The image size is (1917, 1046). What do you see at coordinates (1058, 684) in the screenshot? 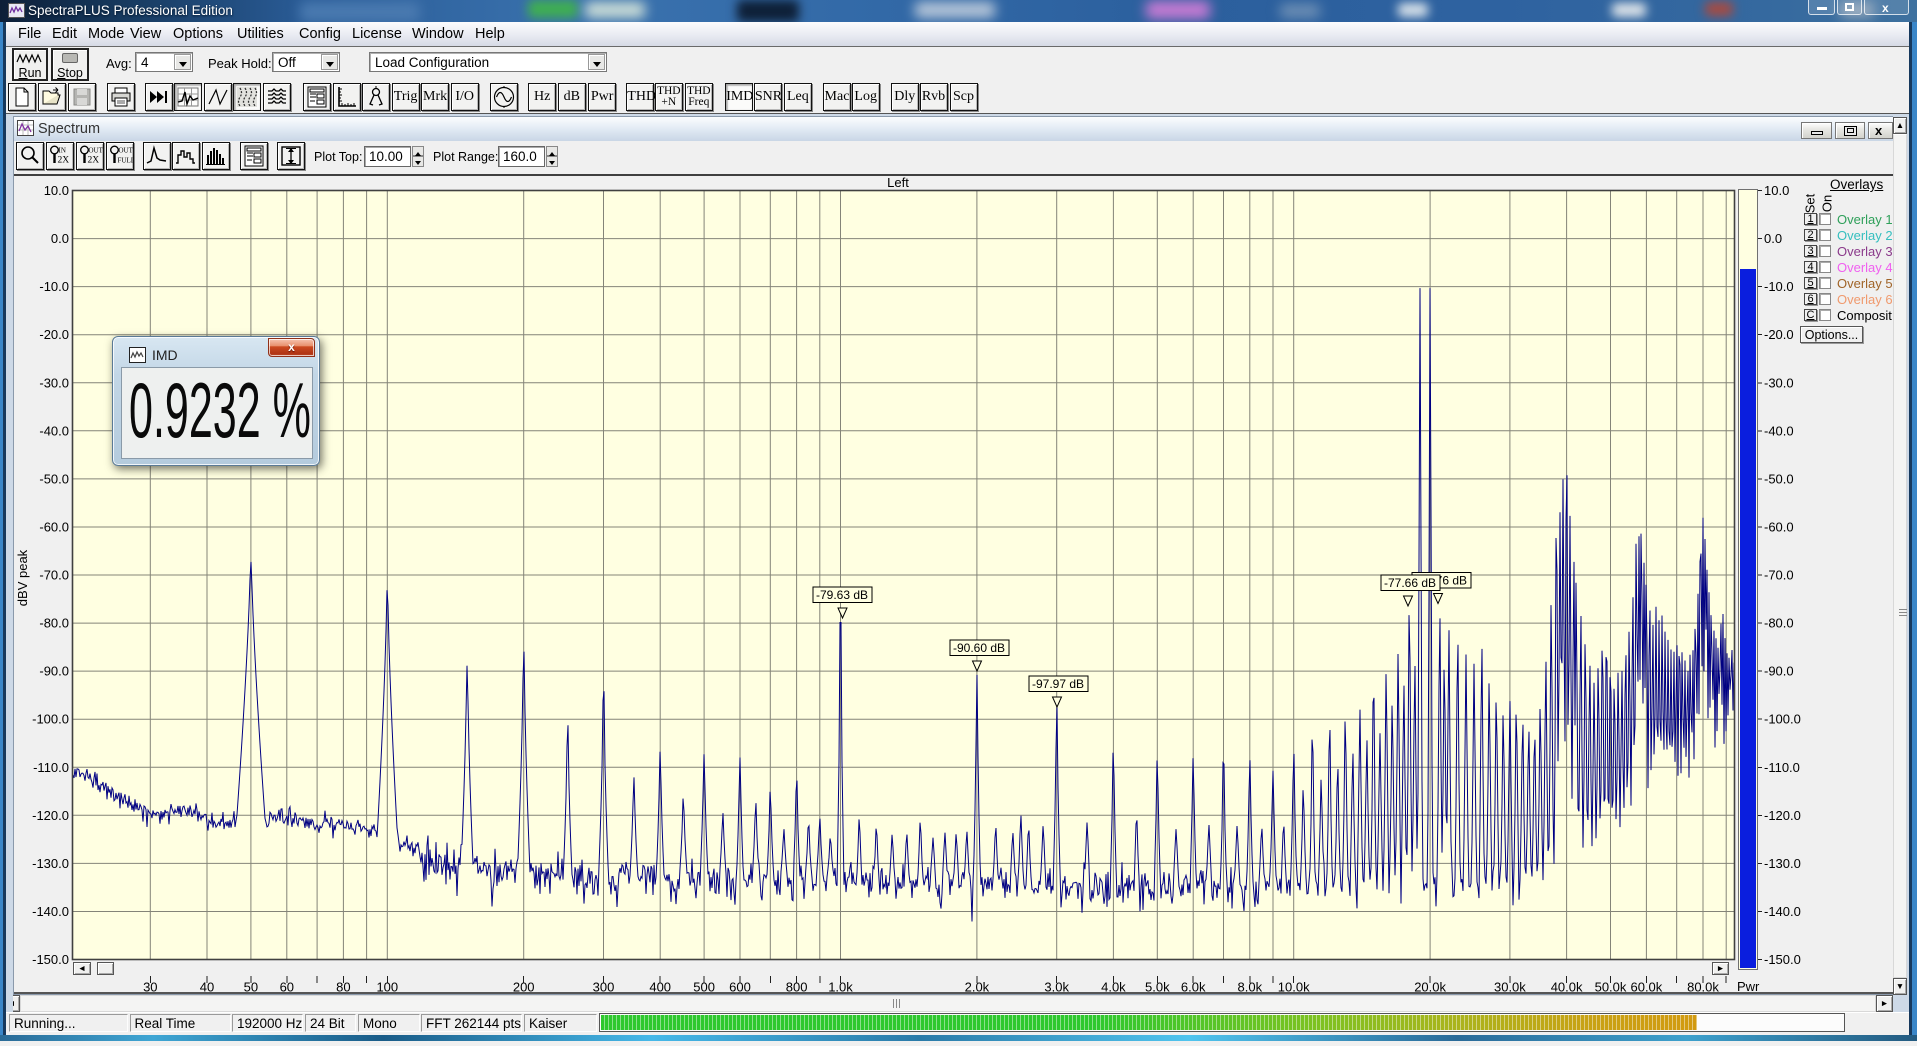
I see `svg-text: -97.97 dB` at bounding box center [1058, 684].